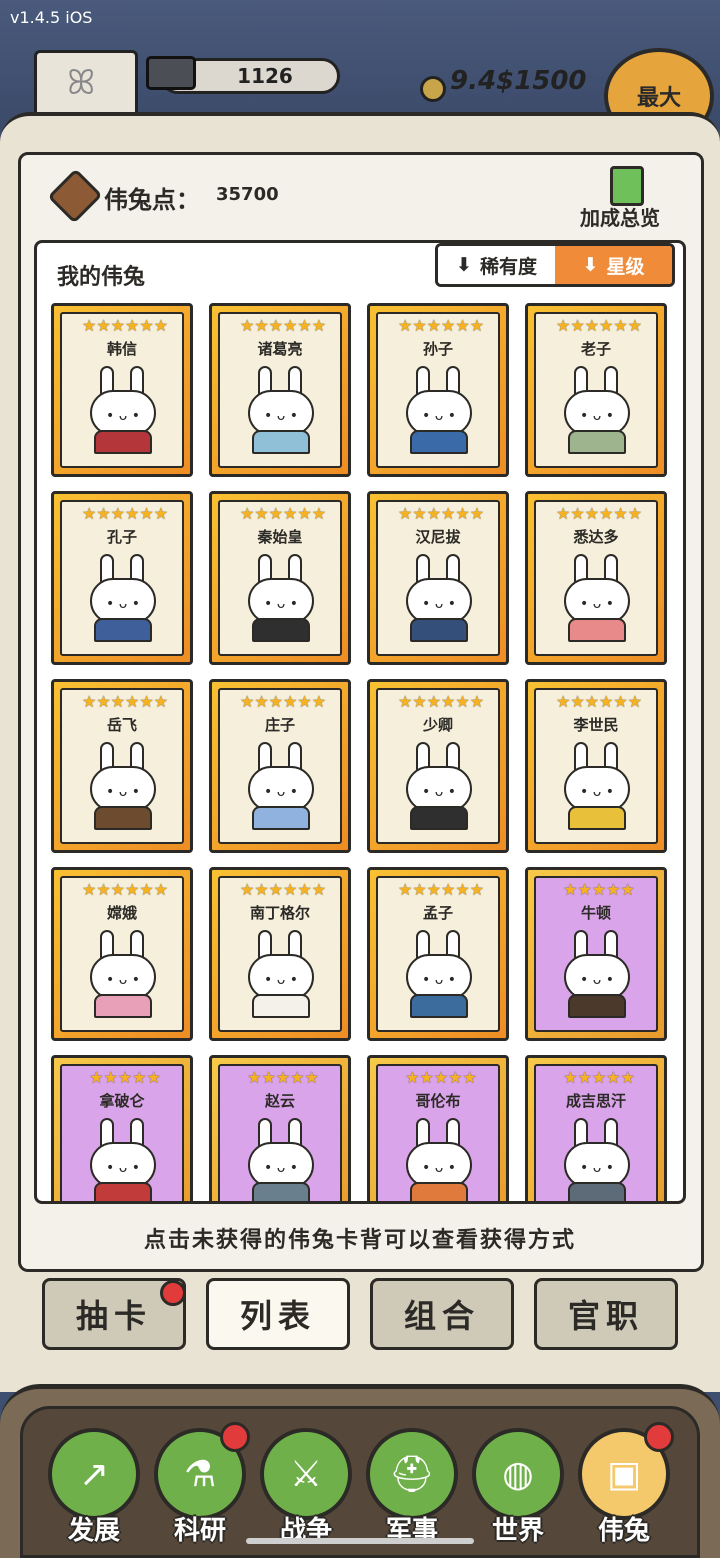 This screenshot has height=1558, width=720. What do you see at coordinates (620, 216) in the screenshot?
I see `bonus-overview-button: 加成总览` at bounding box center [620, 216].